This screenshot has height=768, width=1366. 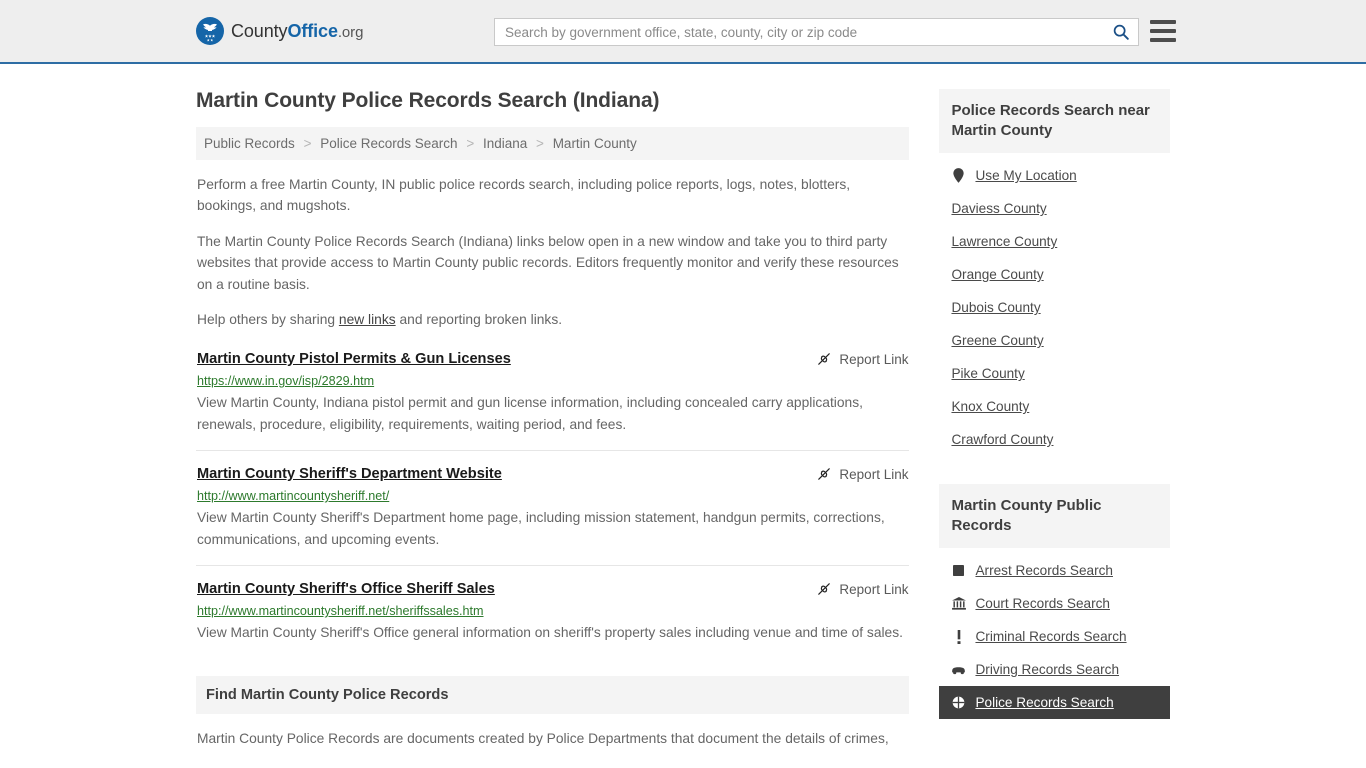 What do you see at coordinates (210, 31) in the screenshot?
I see `countyoffice-eagle-icon` at bounding box center [210, 31].